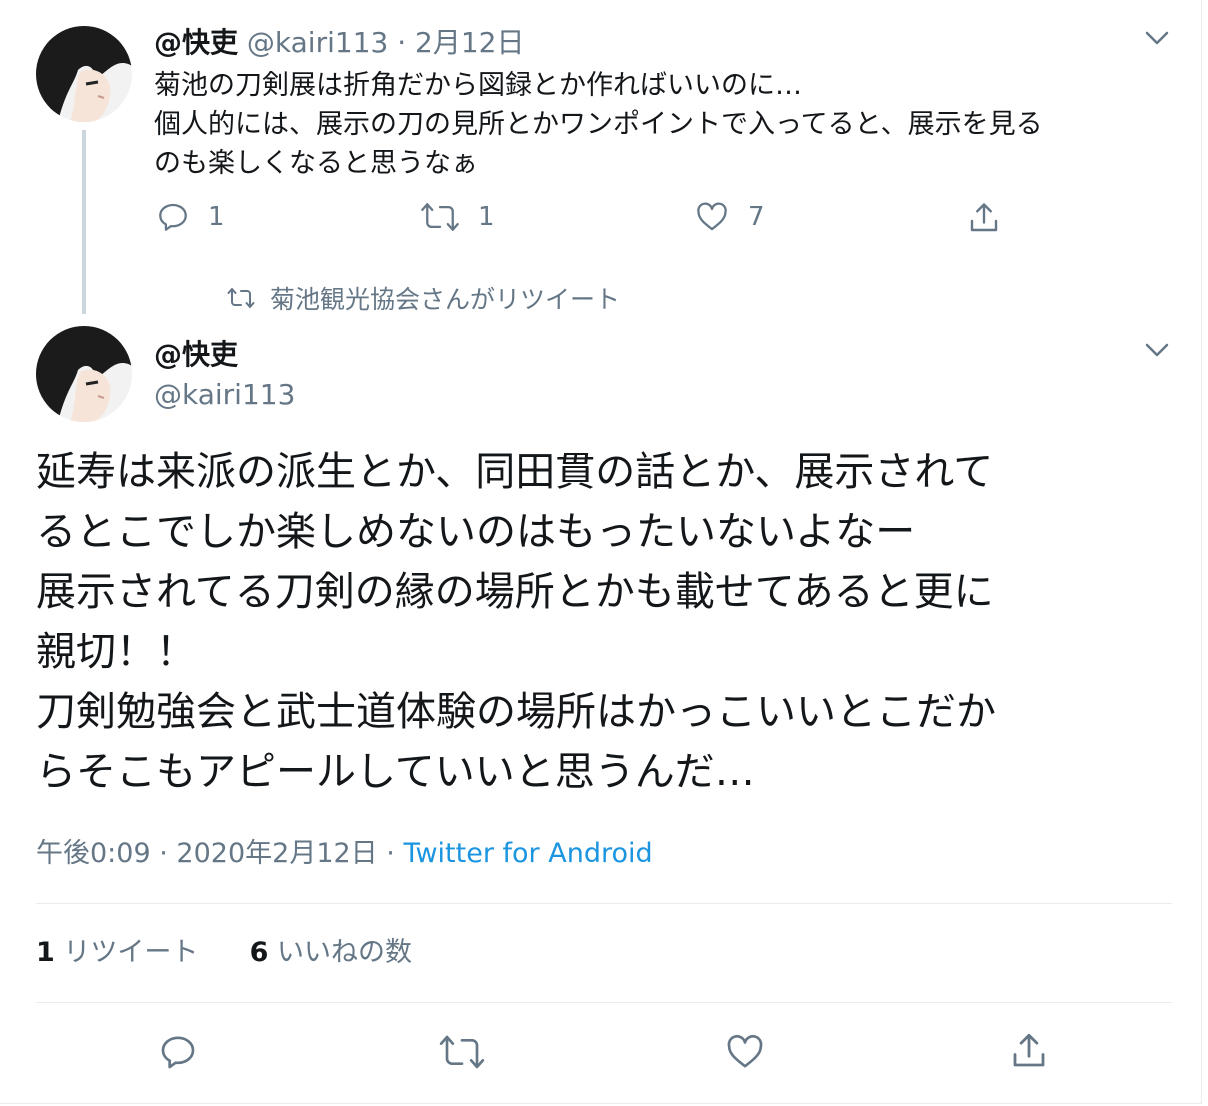 The height and width of the screenshot is (1106, 1208). I want to click on retweet-count: 1, so click(486, 217).